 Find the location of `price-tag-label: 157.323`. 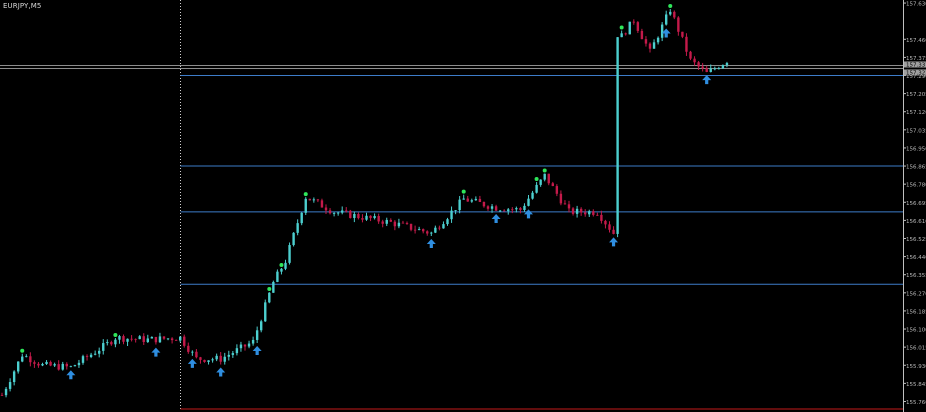

price-tag-label: 157.323 is located at coordinates (916, 73).